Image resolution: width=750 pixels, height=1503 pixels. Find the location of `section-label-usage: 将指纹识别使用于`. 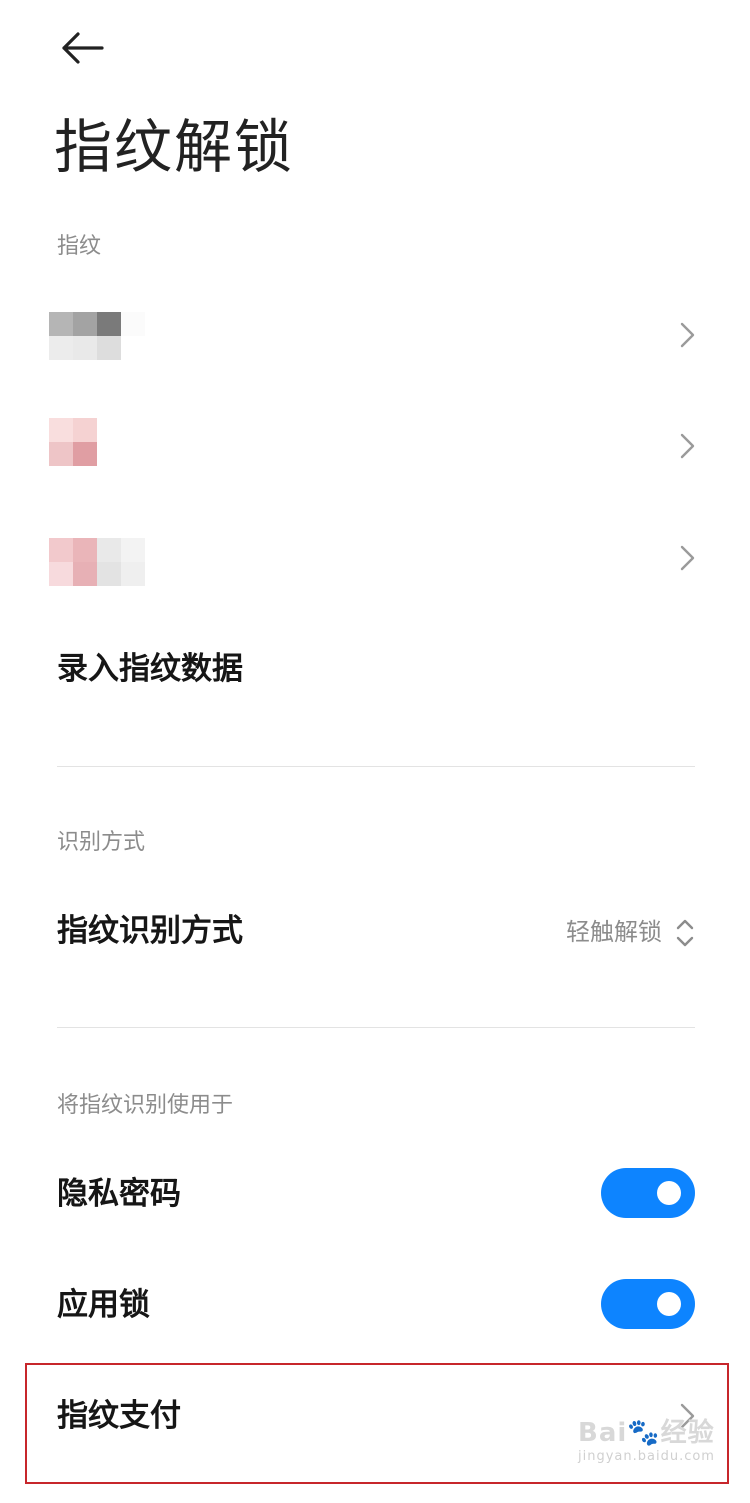

section-label-usage: 将指纹识别使用于 is located at coordinates (145, 1105).